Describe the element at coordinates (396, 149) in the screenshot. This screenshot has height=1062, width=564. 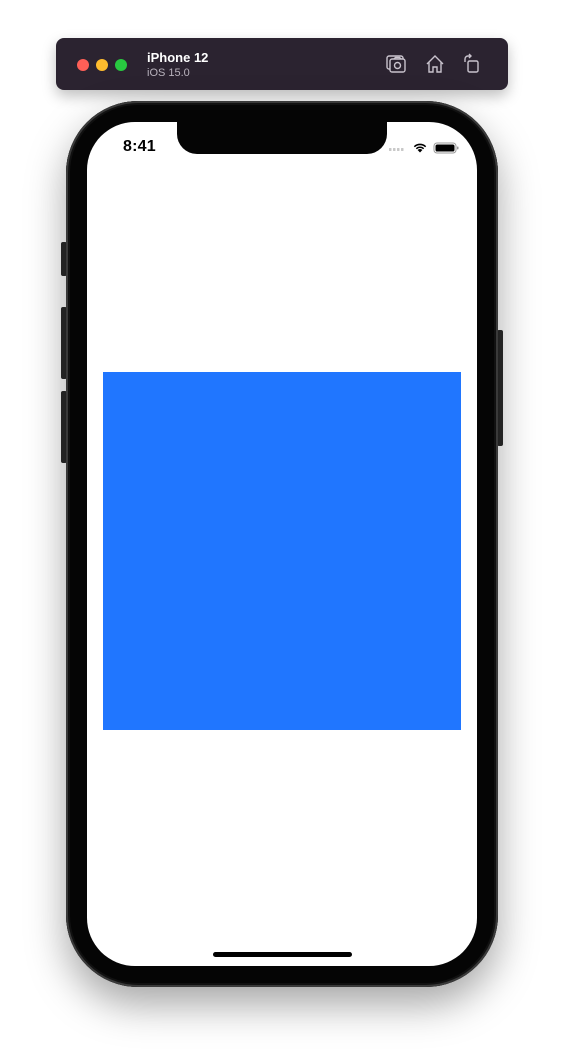
I see `cellular-signal-icon` at that location.